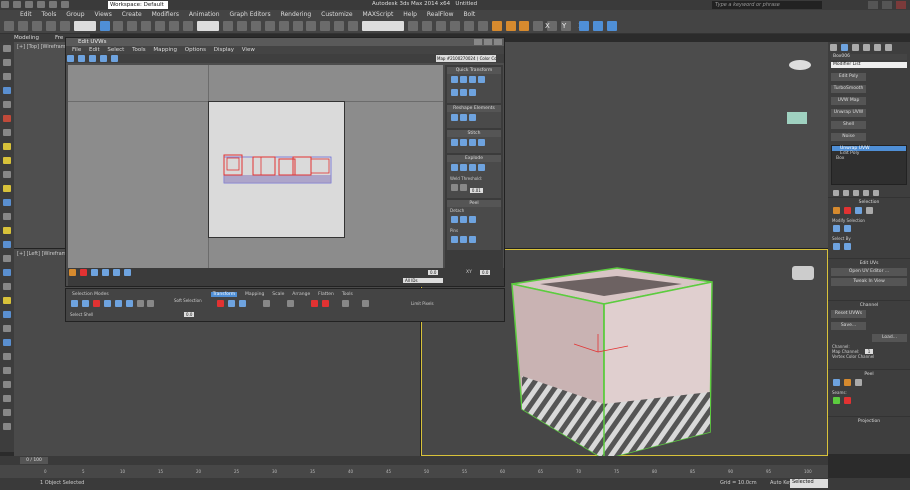  What do you see at coordinates (848, 101) in the screenshot?
I see `uvw-map-button: UVW Map` at bounding box center [848, 101].